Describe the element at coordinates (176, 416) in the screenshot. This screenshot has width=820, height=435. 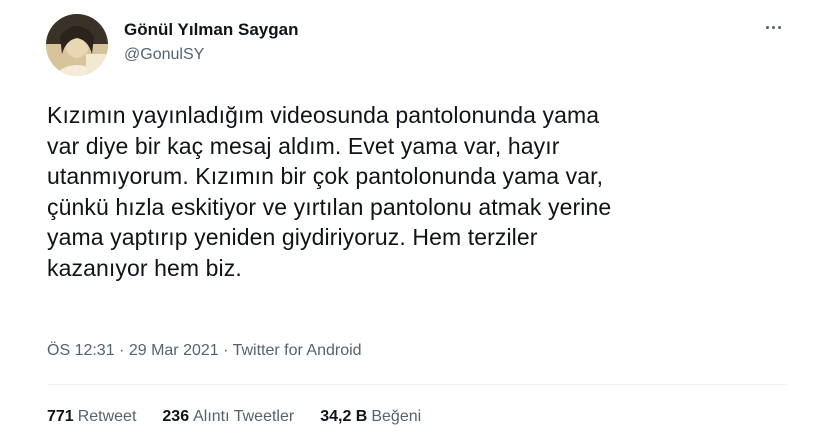
I see `quotes-count: 236` at that location.